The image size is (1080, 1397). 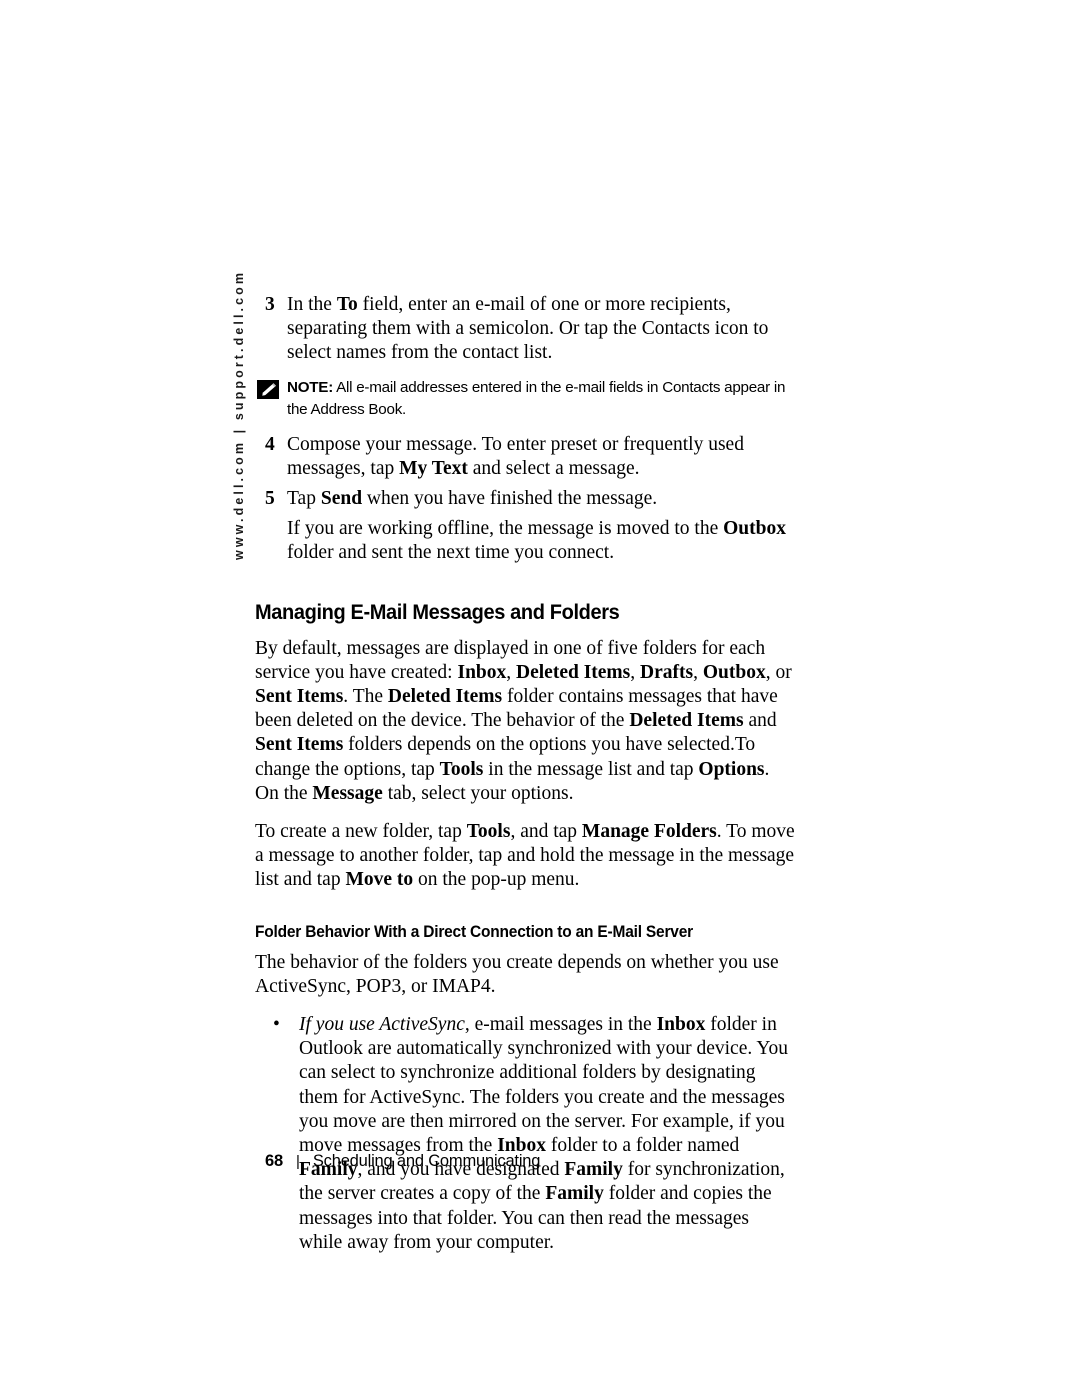 What do you see at coordinates (239, 414) in the screenshot?
I see `side-rule-text: www.dell.com | support.dell.com` at bounding box center [239, 414].